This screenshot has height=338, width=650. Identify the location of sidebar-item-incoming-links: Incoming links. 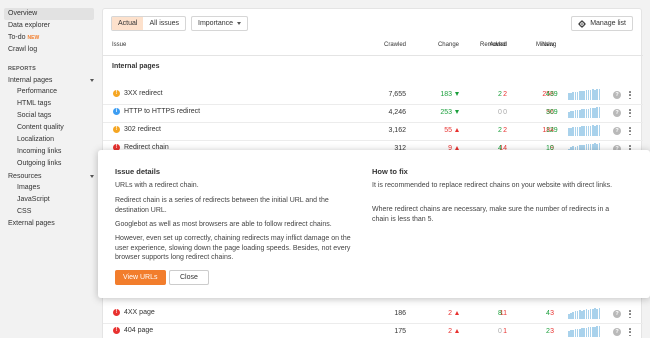
(50, 152).